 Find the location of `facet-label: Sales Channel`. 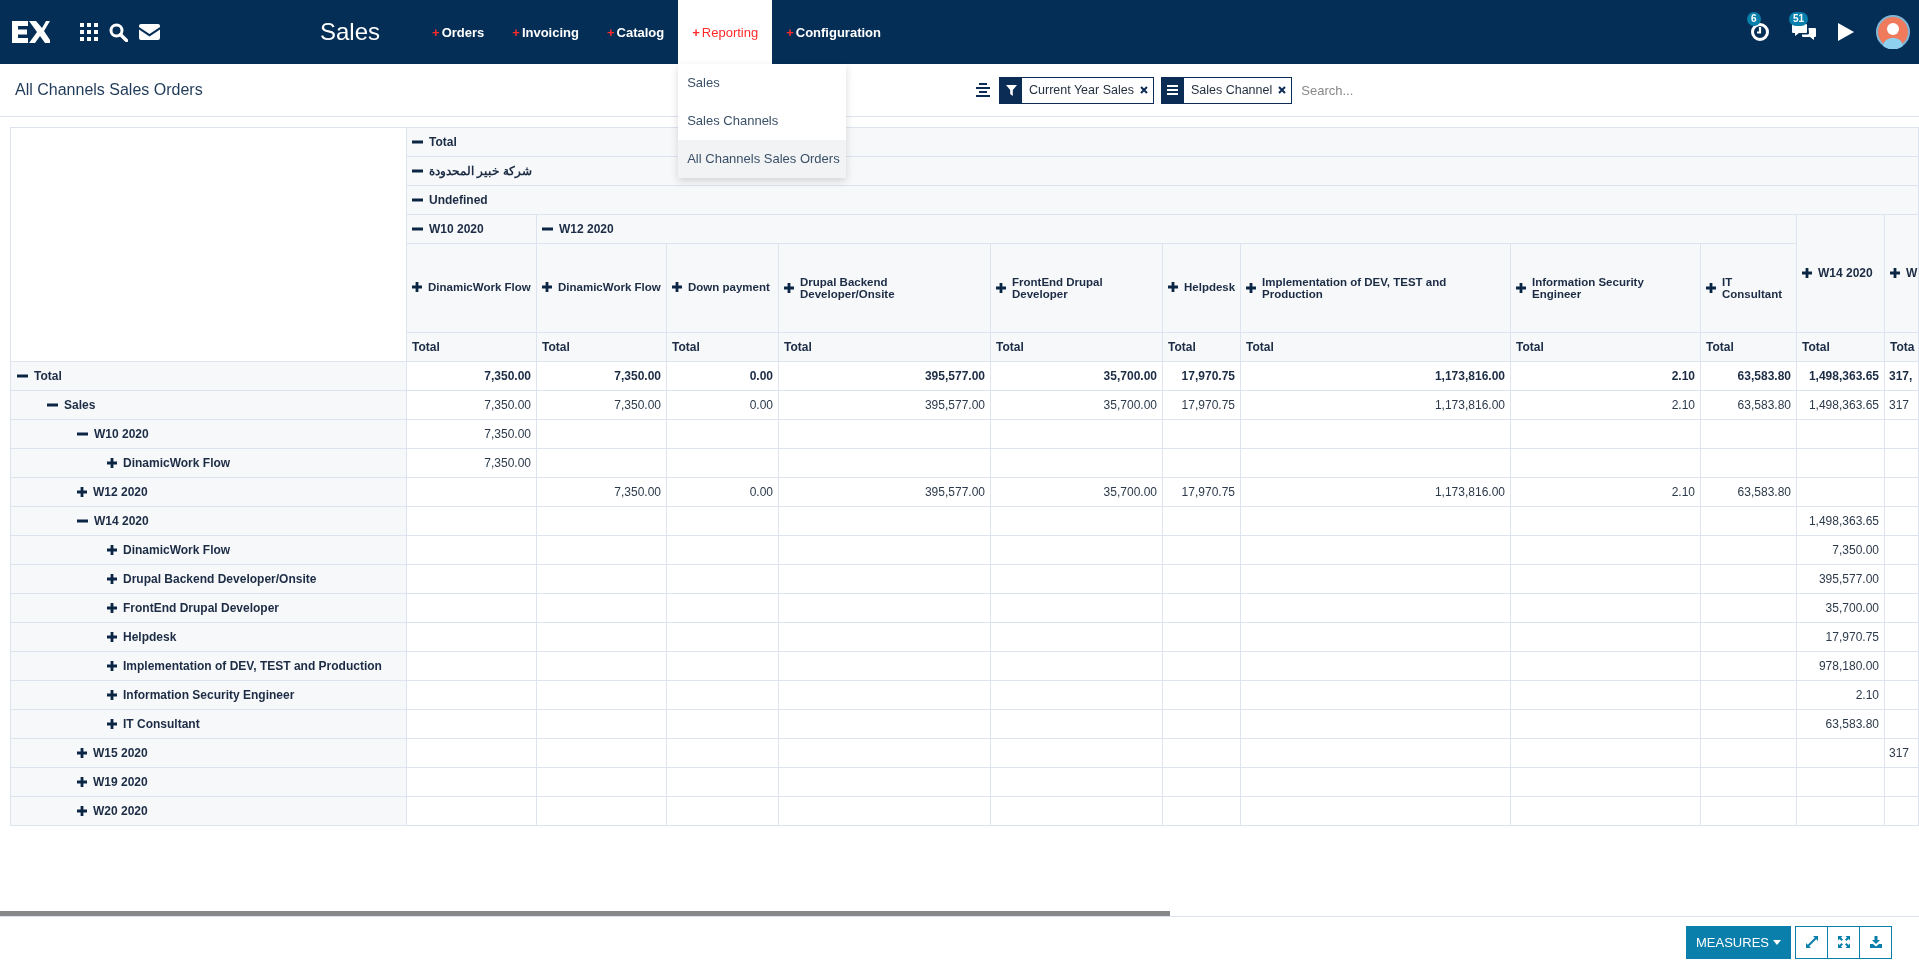

facet-label: Sales Channel is located at coordinates (1231, 90).